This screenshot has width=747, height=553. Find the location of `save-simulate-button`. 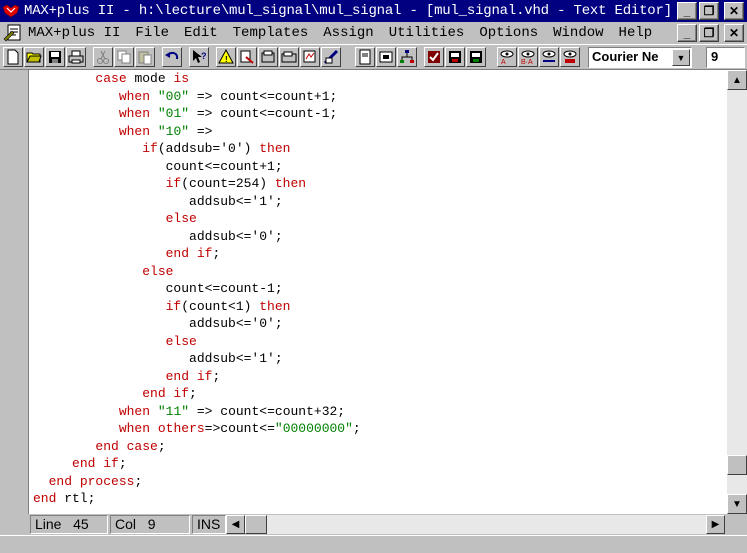

save-simulate-button is located at coordinates (476, 57).